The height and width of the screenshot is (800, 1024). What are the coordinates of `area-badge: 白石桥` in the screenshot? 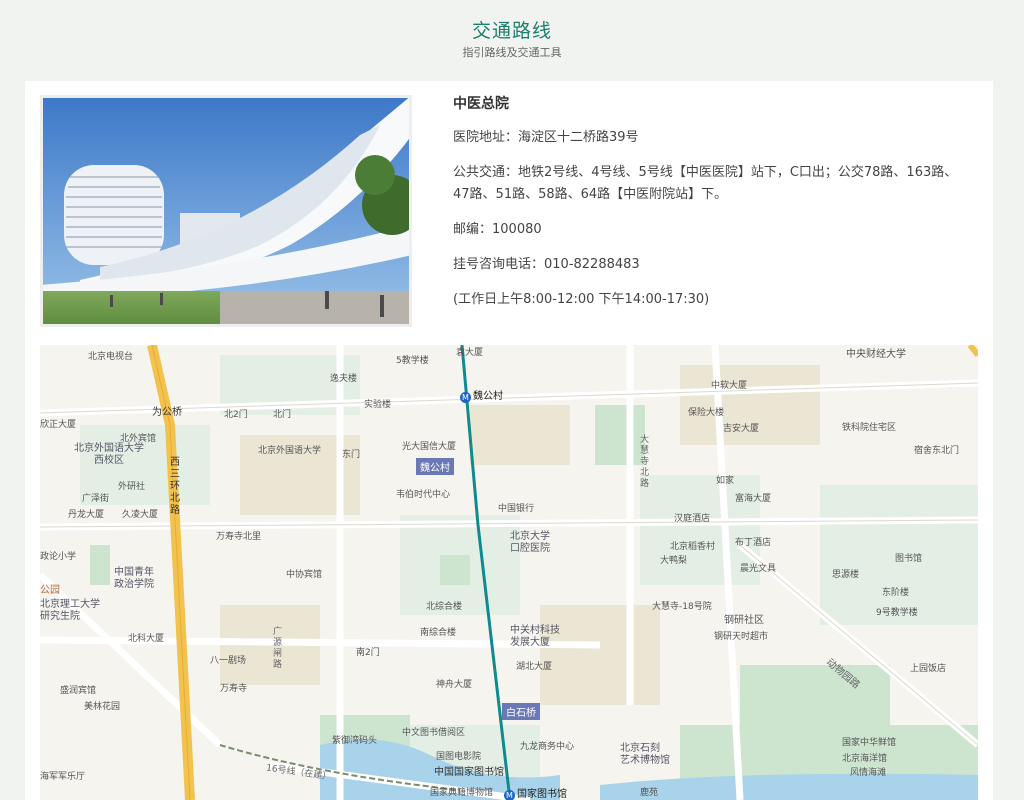 It's located at (521, 711).